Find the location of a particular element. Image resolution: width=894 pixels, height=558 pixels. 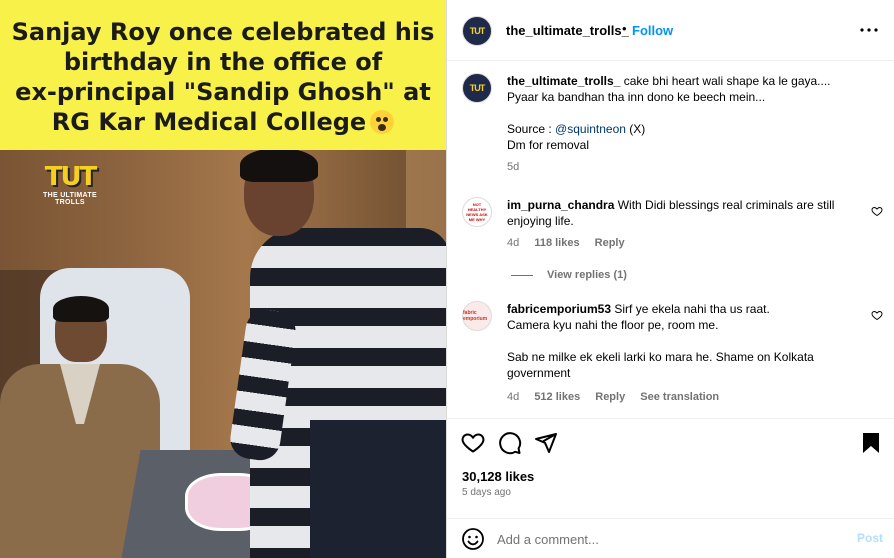

post-date: 5 days ago is located at coordinates (486, 492).